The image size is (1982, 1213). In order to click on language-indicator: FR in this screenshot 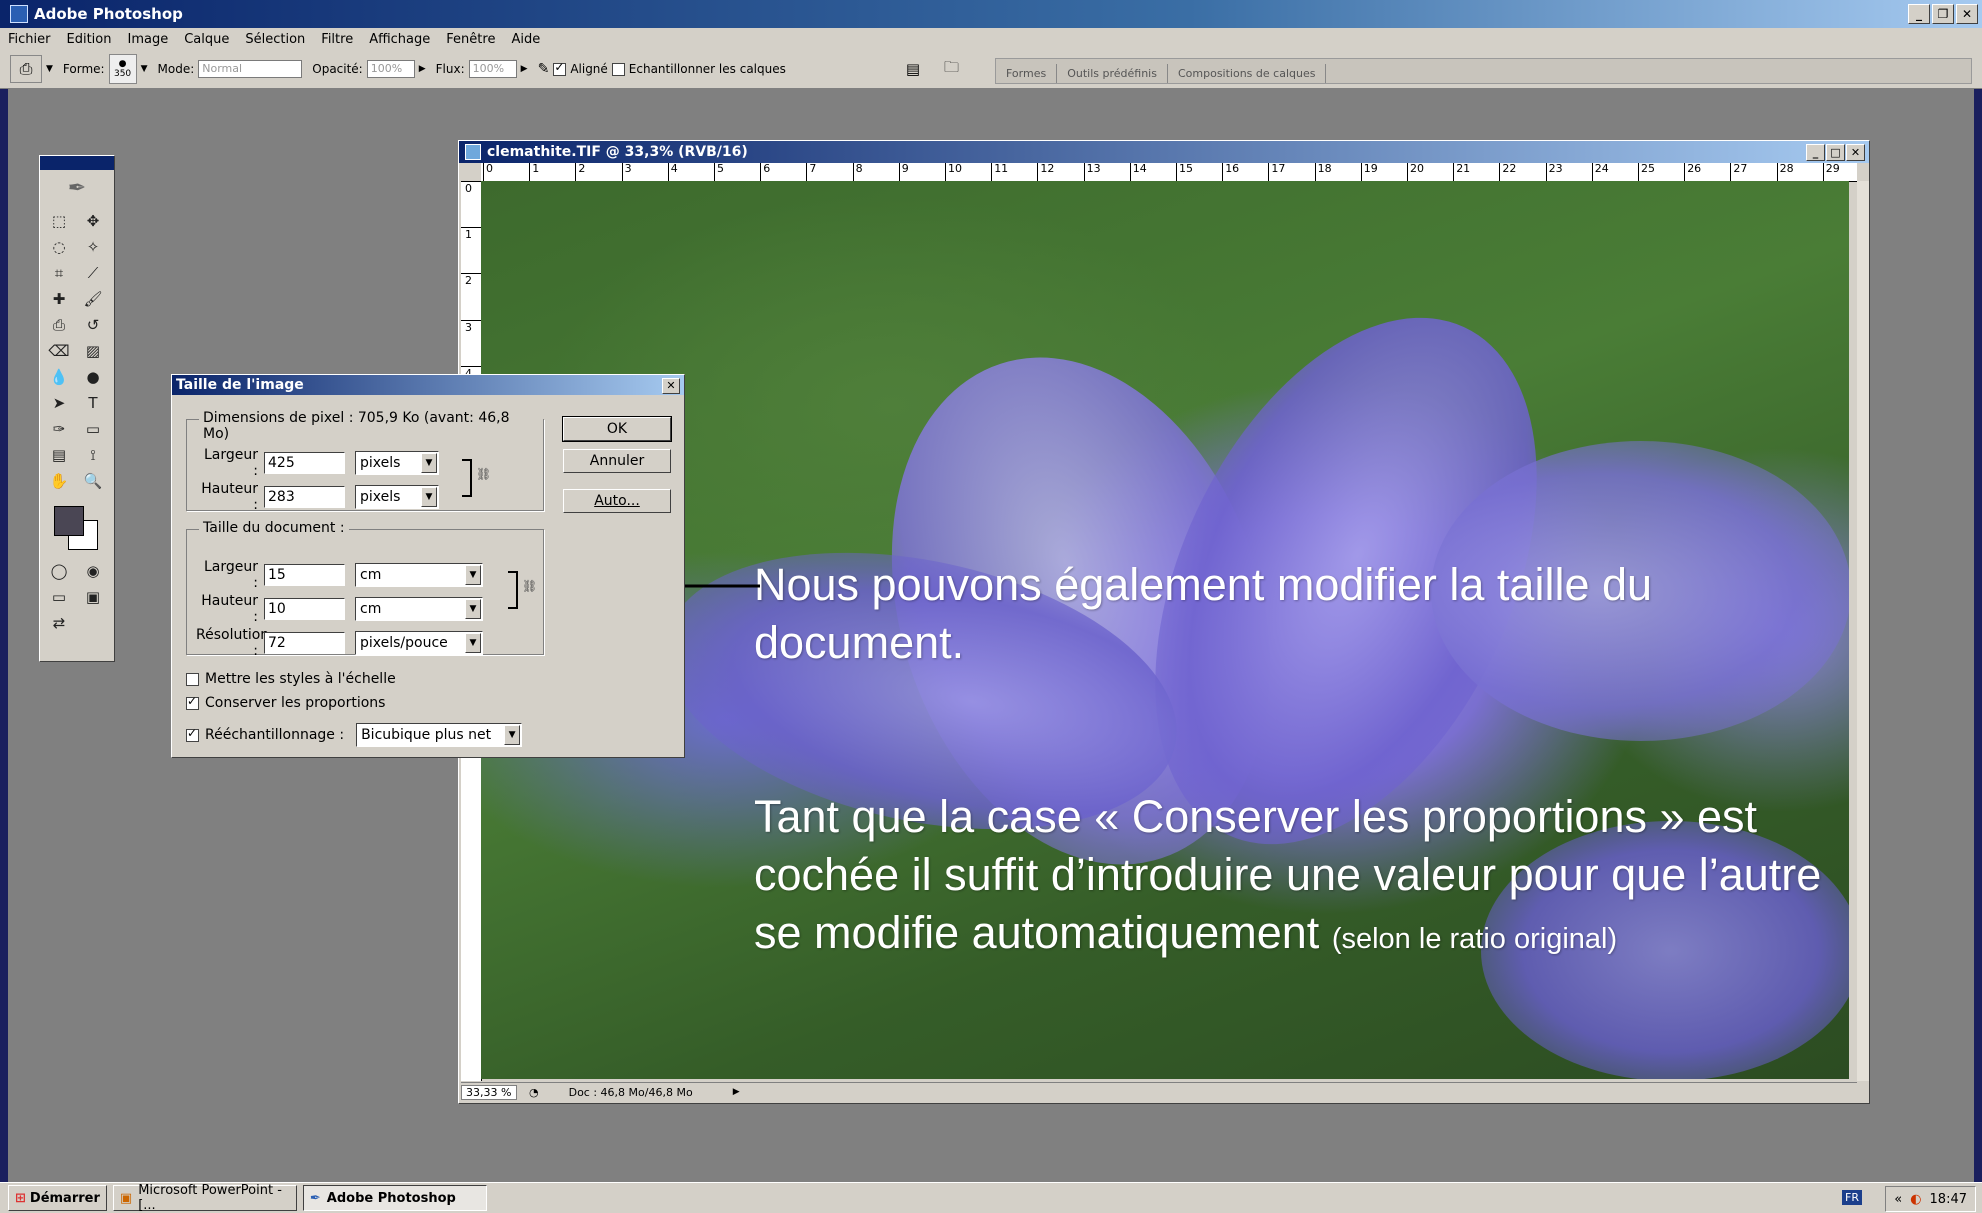, I will do `click(1852, 1197)`.